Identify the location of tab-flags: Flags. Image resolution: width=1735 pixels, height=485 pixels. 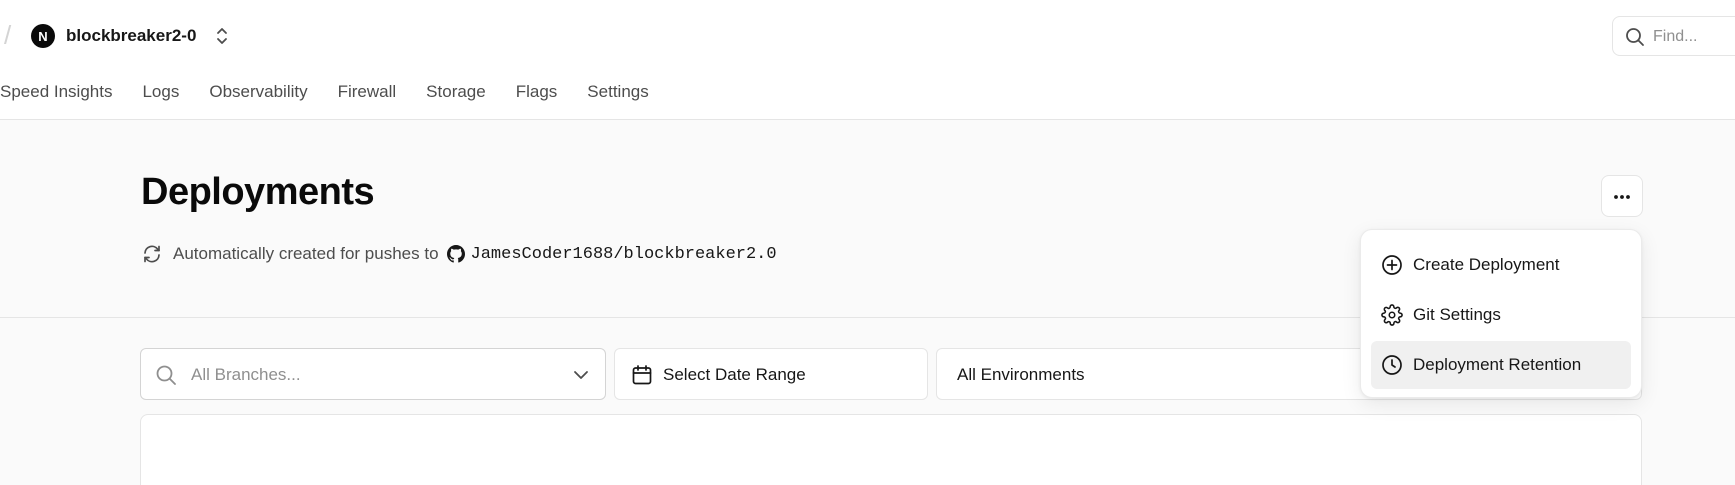
(537, 92).